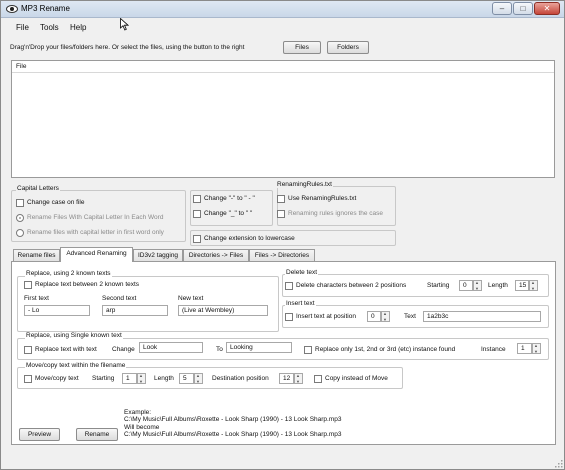 Image resolution: width=565 pixels, height=470 pixels. What do you see at coordinates (282, 27) in the screenshot?
I see `menu-bar: File Tools Help` at bounding box center [282, 27].